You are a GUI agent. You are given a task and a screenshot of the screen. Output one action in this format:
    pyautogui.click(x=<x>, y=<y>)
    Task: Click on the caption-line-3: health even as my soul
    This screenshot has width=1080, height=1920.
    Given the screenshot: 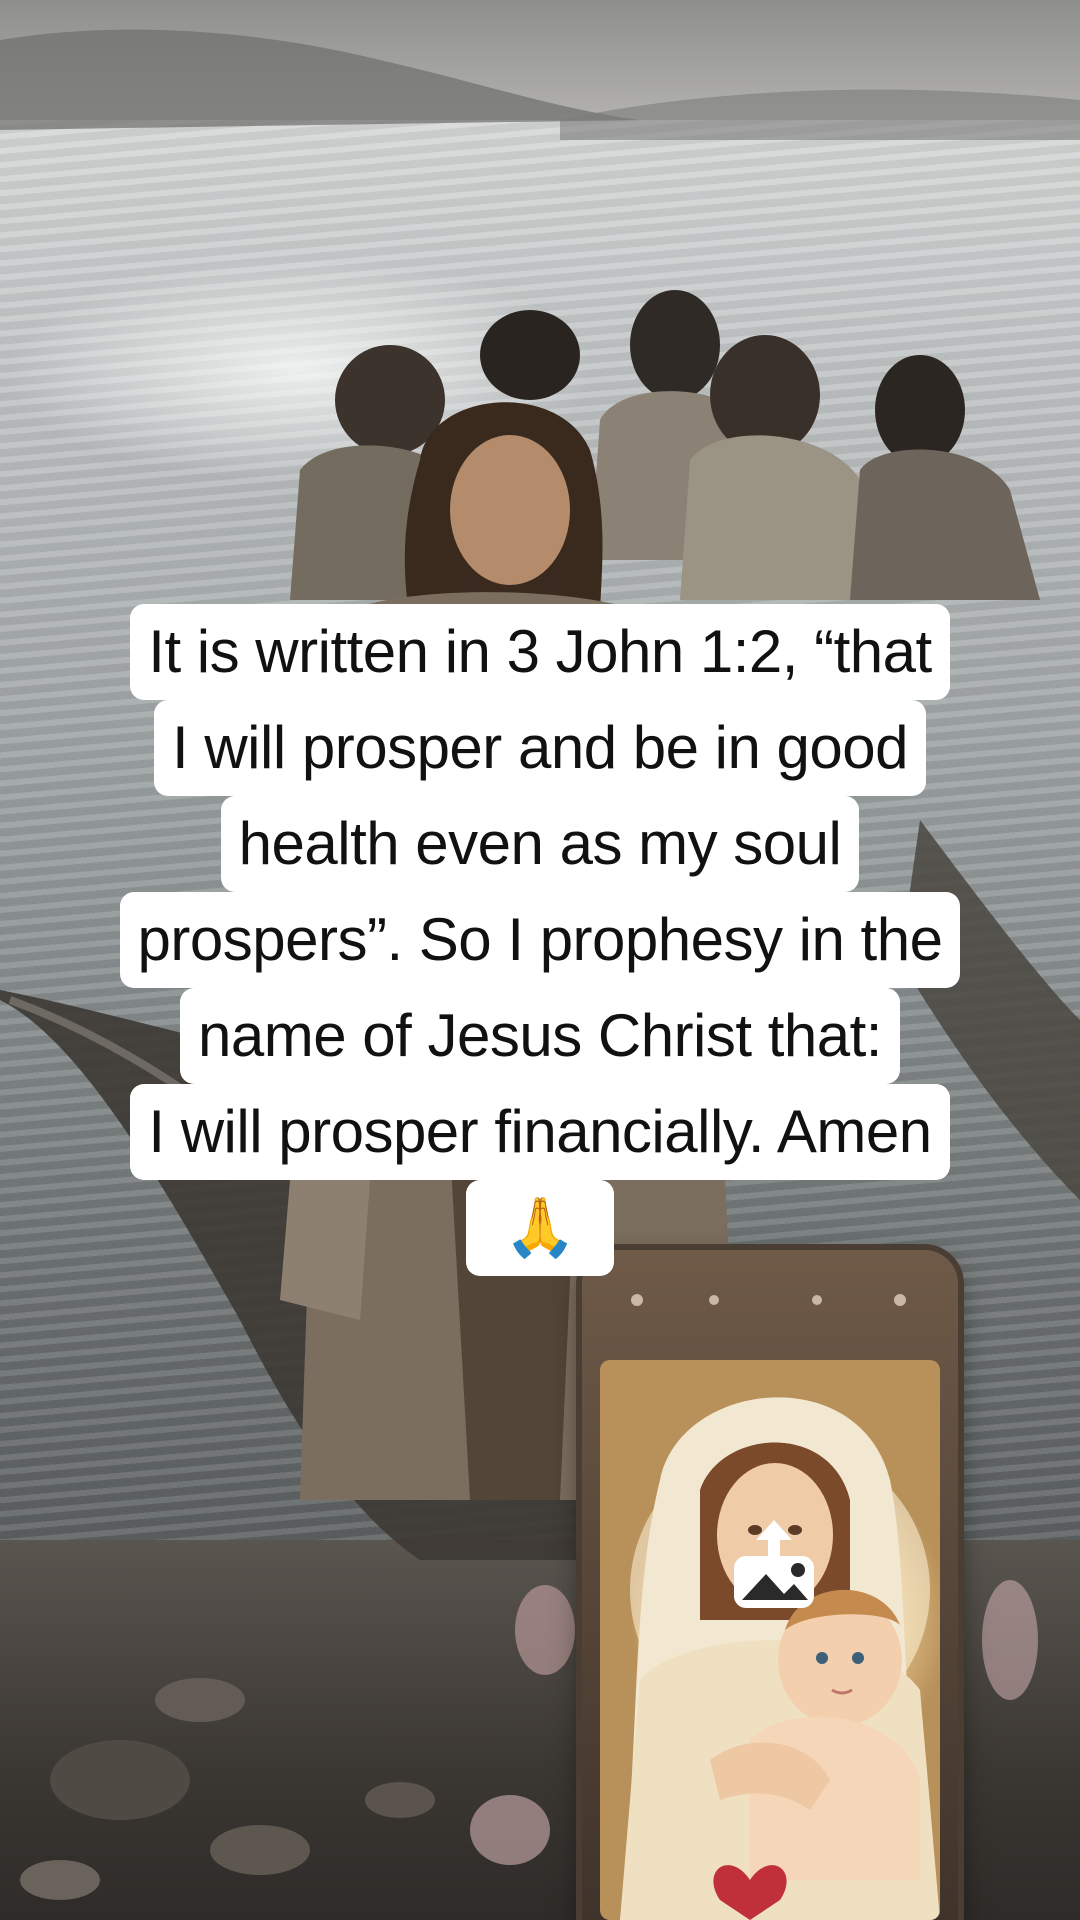 What is the action you would take?
    pyautogui.click(x=540, y=844)
    